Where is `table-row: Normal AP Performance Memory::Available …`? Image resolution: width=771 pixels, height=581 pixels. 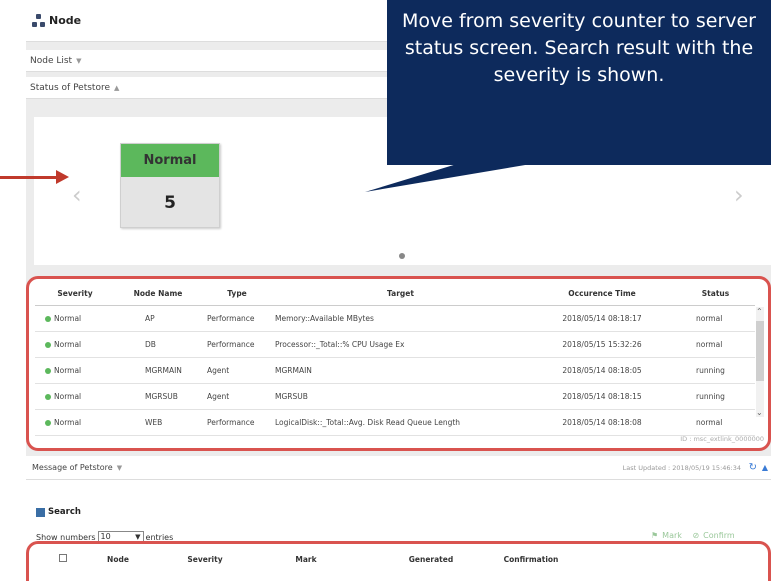 table-row: Normal AP Performance Memory::Available … is located at coordinates (395, 318).